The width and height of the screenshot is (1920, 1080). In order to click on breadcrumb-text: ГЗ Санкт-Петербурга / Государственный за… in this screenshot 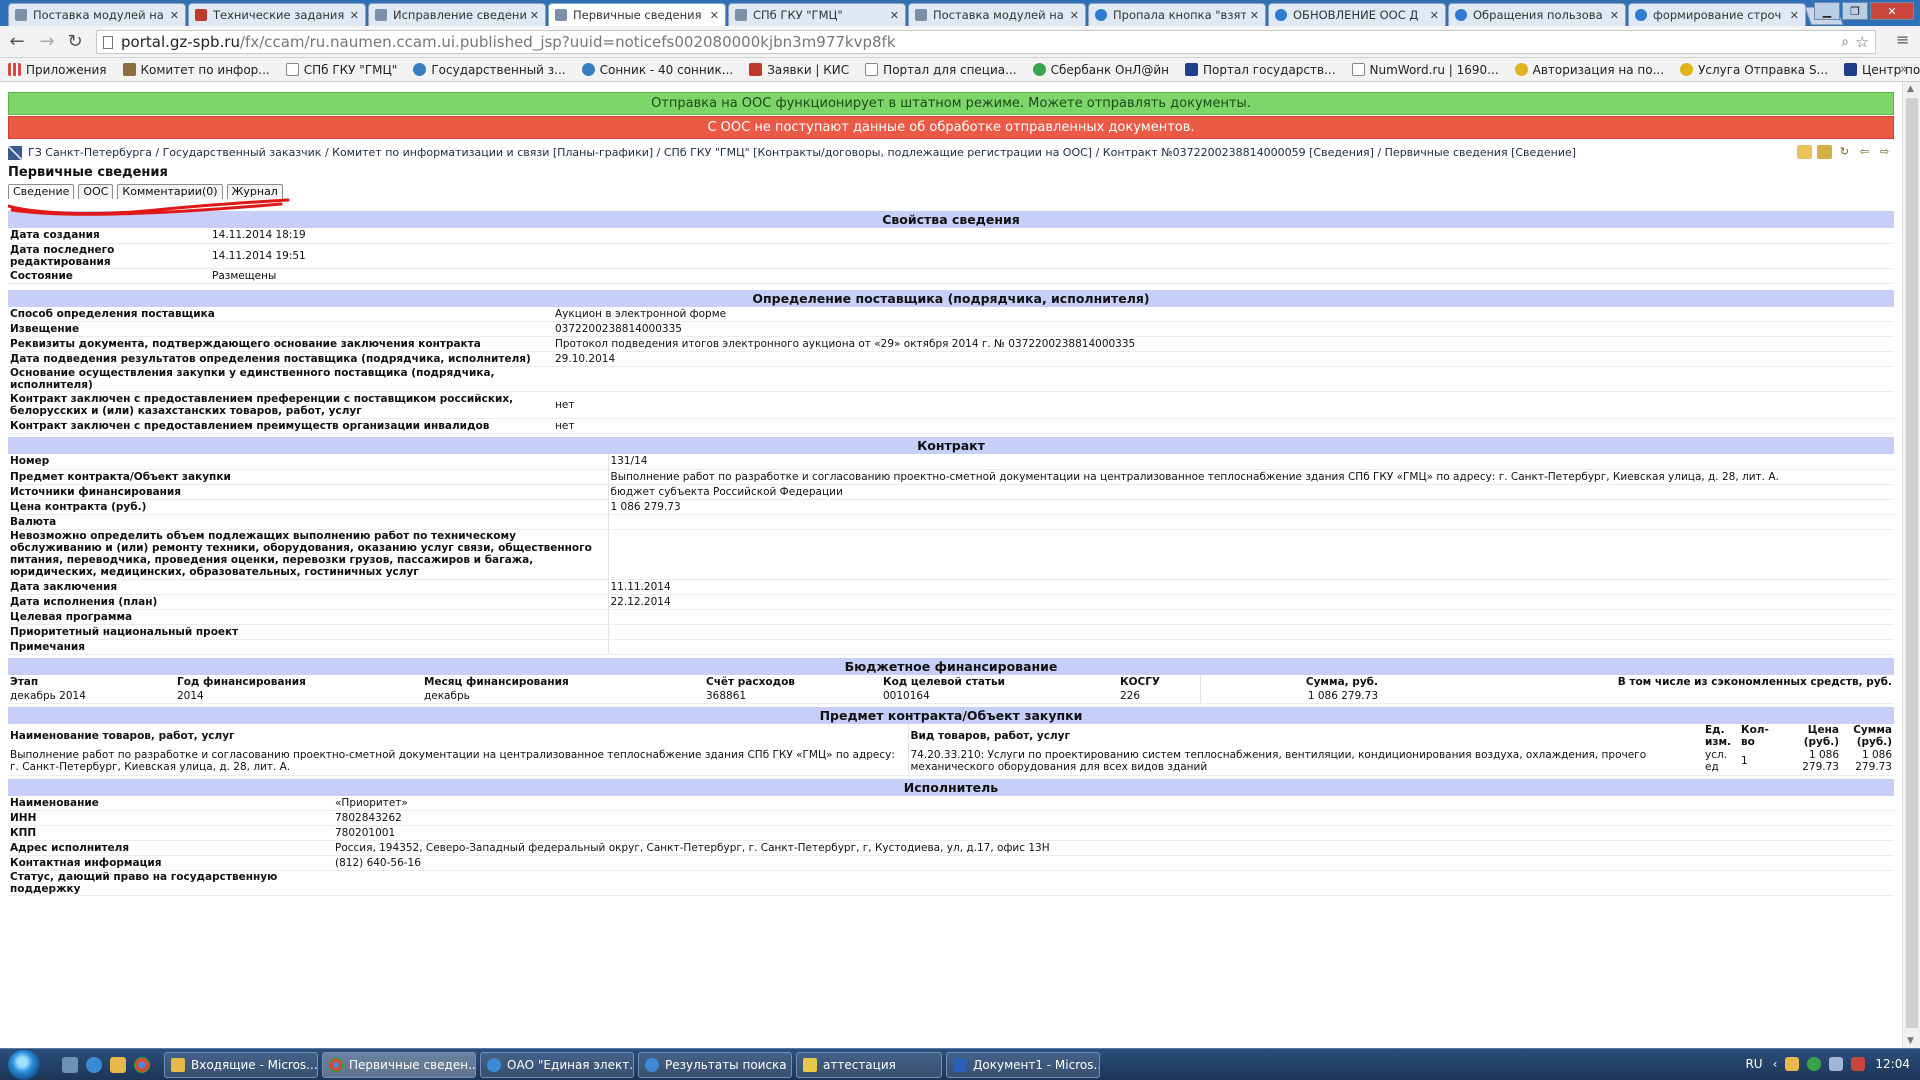, I will do `click(802, 153)`.